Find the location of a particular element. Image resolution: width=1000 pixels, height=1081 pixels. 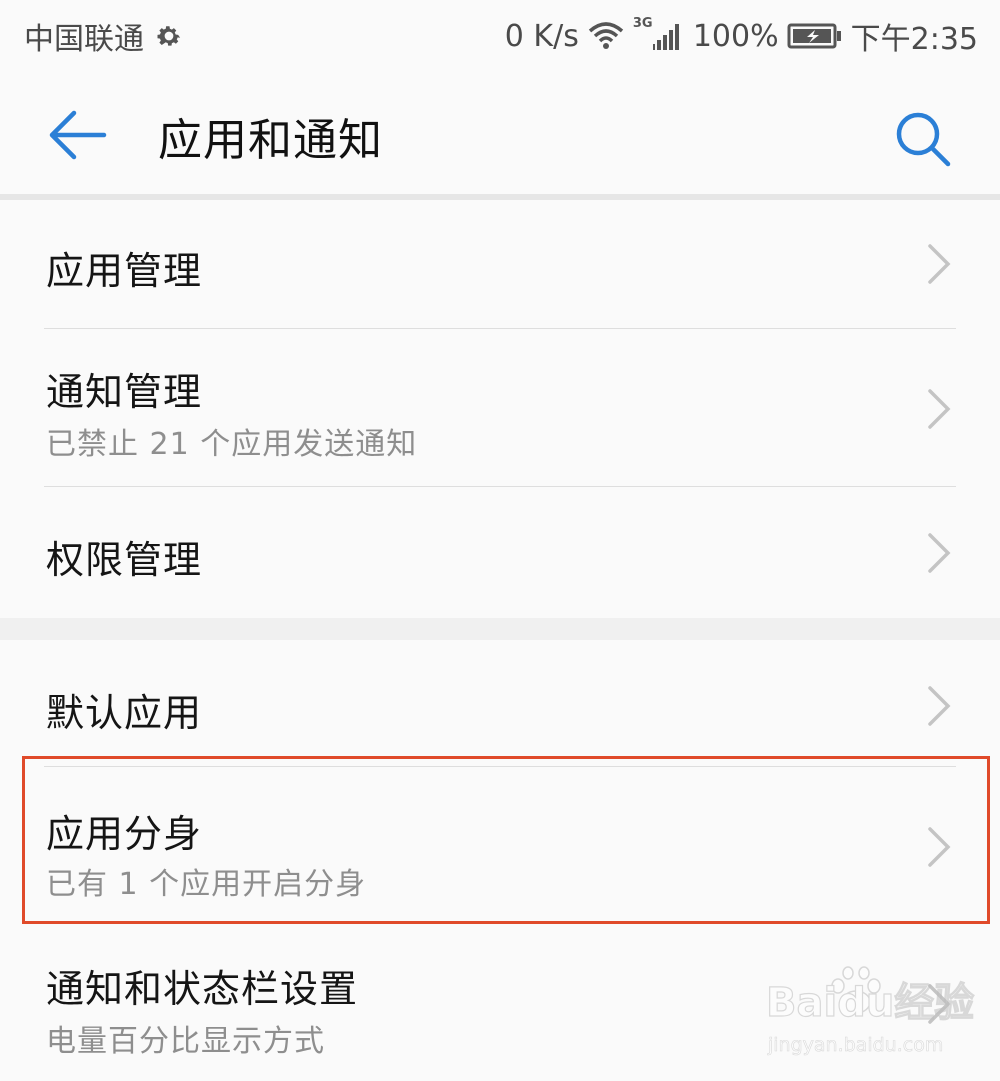

item-title: 通知管理 is located at coordinates (124, 392).